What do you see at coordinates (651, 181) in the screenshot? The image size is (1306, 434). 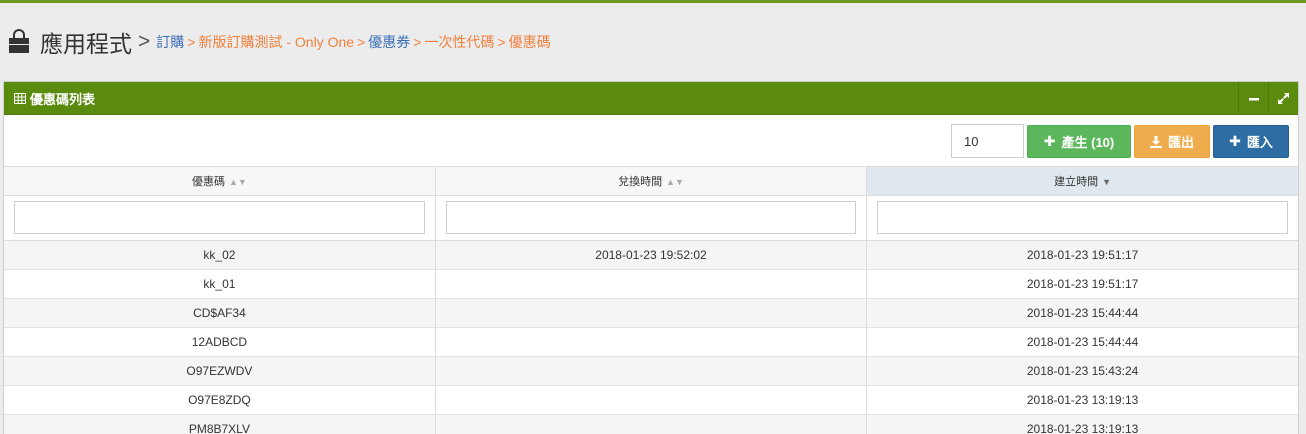 I see `column-header-redeem-time: 兌換時間 ▲▼` at bounding box center [651, 181].